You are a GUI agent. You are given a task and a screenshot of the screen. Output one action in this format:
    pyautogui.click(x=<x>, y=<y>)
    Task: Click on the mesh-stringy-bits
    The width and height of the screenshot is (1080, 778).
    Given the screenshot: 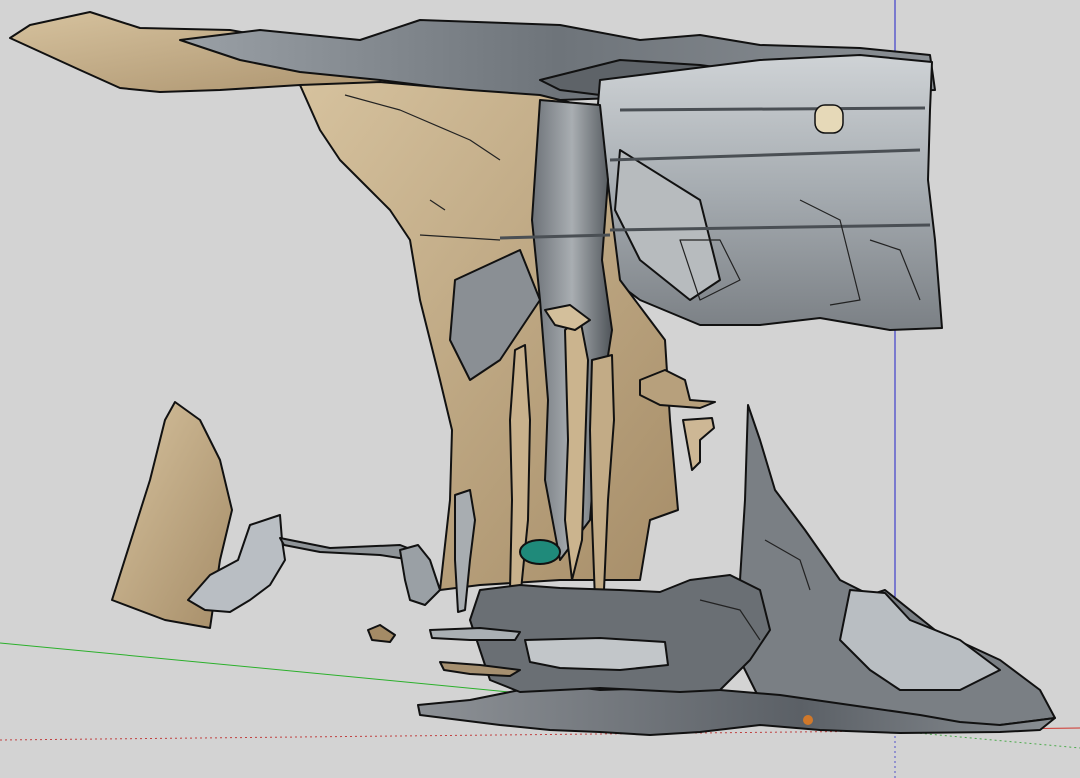 What is the action you would take?
    pyautogui.click(x=475, y=634)
    